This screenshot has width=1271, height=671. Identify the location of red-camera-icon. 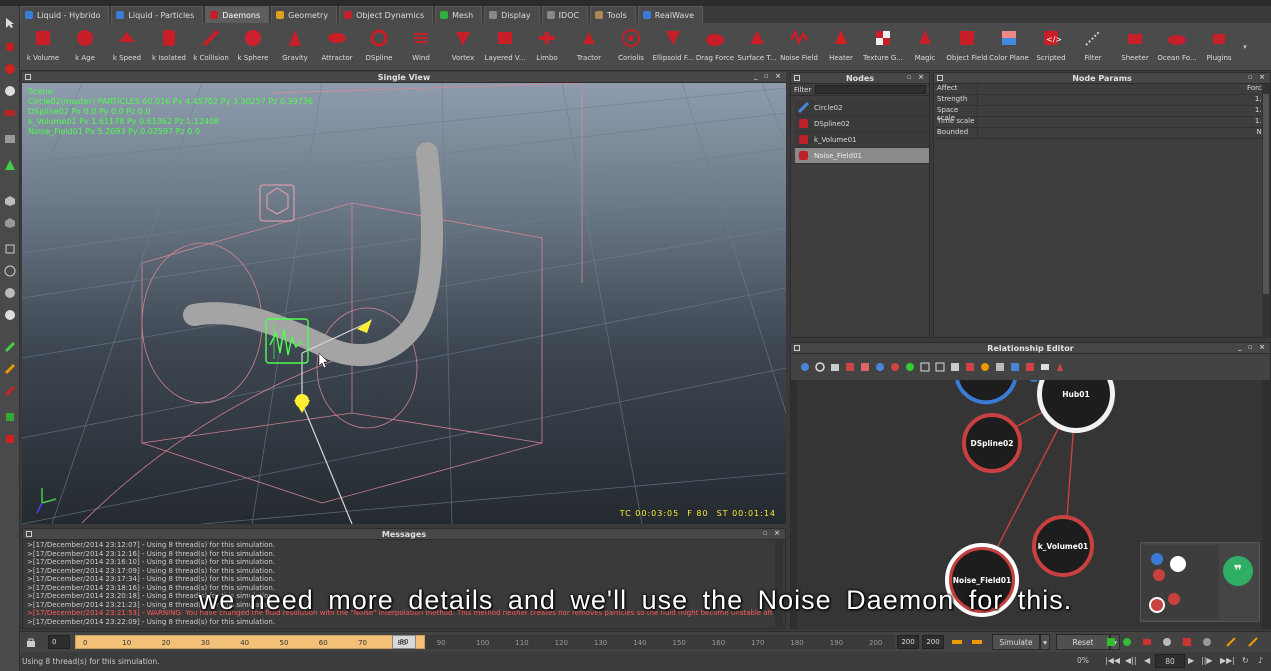
(1147, 642).